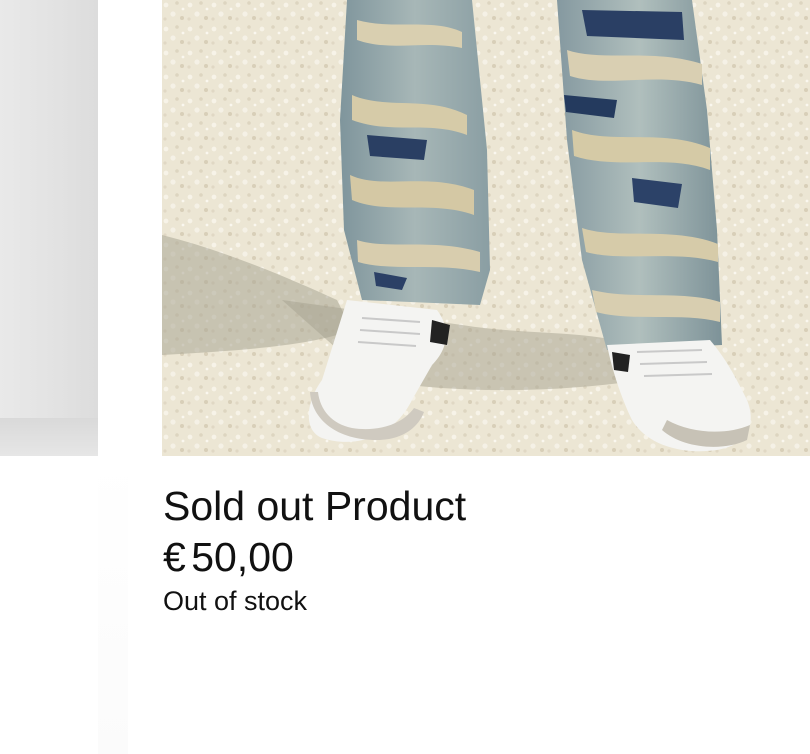 This screenshot has height=754, width=810. What do you see at coordinates (314, 506) in the screenshot?
I see `product-title: Sold out Product` at bounding box center [314, 506].